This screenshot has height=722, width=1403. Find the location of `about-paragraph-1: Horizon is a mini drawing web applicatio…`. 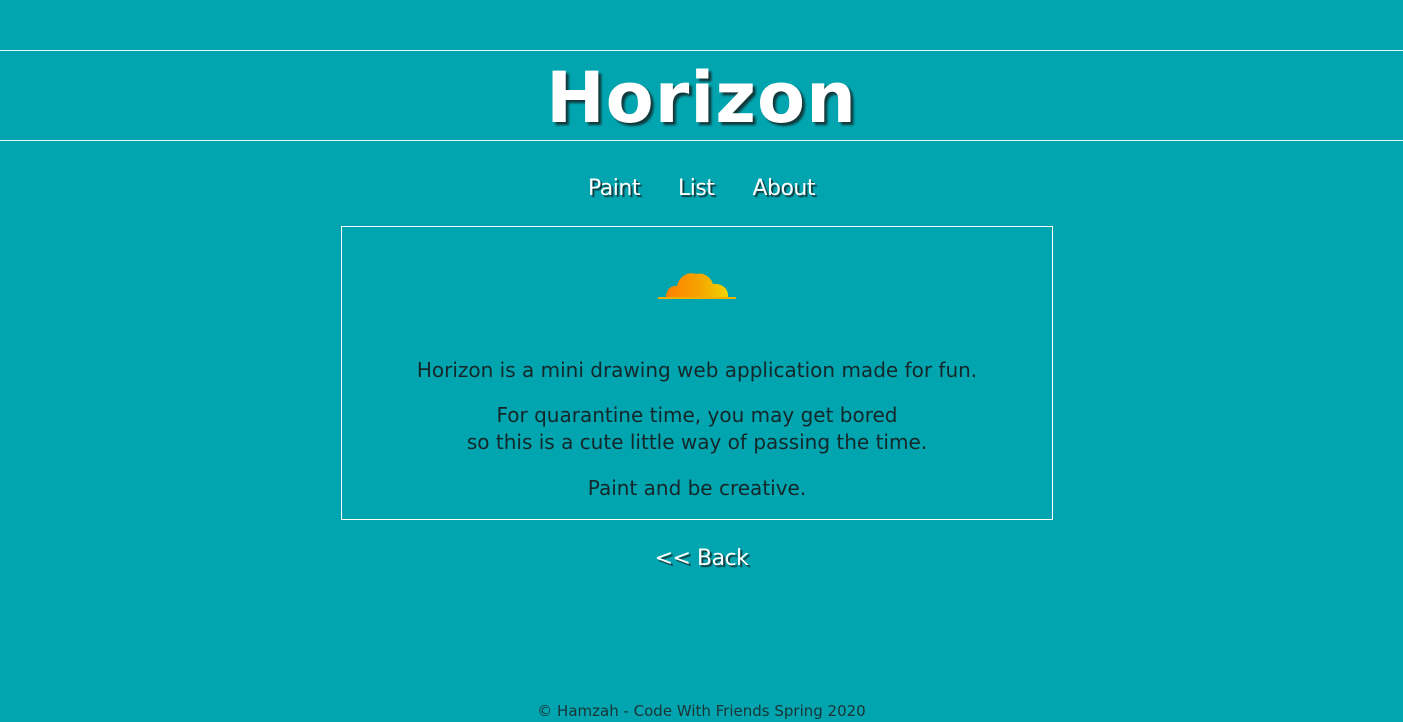

about-paragraph-1: Horizon is a mini drawing web applicatio… is located at coordinates (697, 370).